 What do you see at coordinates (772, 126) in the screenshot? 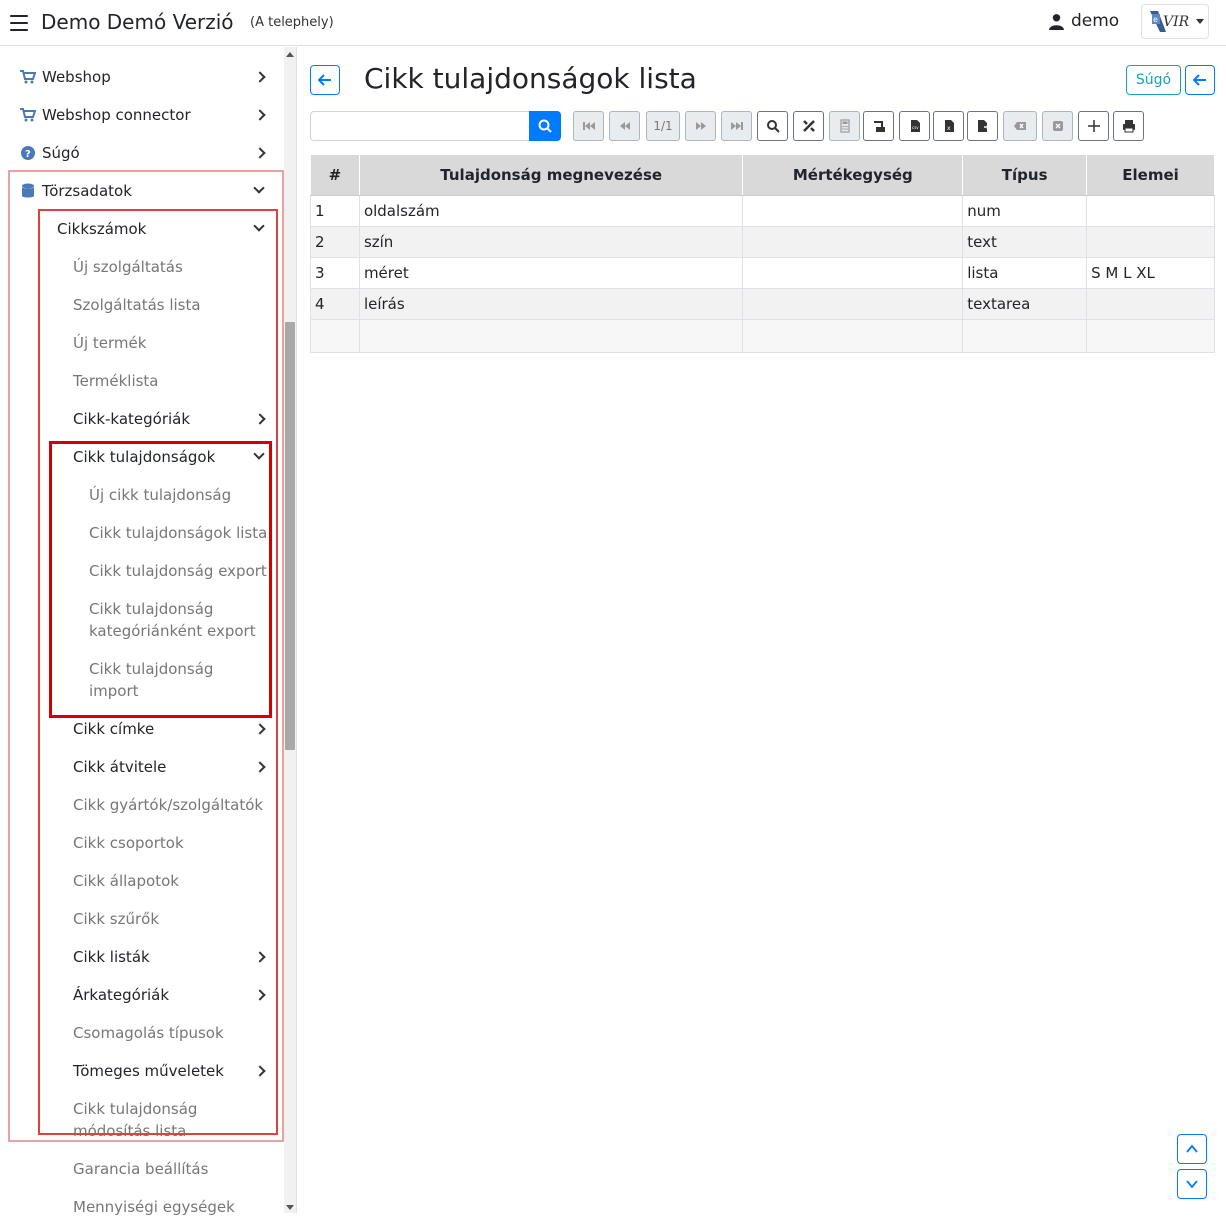
I see `filter-search-button` at bounding box center [772, 126].